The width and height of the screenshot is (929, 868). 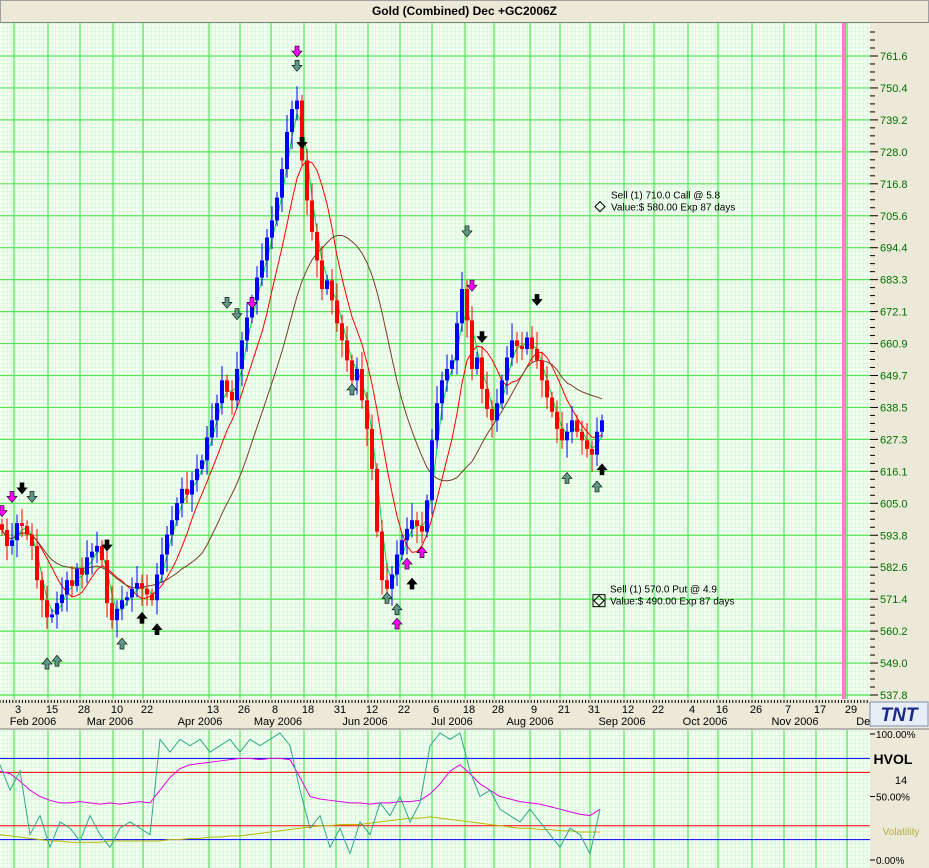 I want to click on x-day-label: 13, so click(x=213, y=710).